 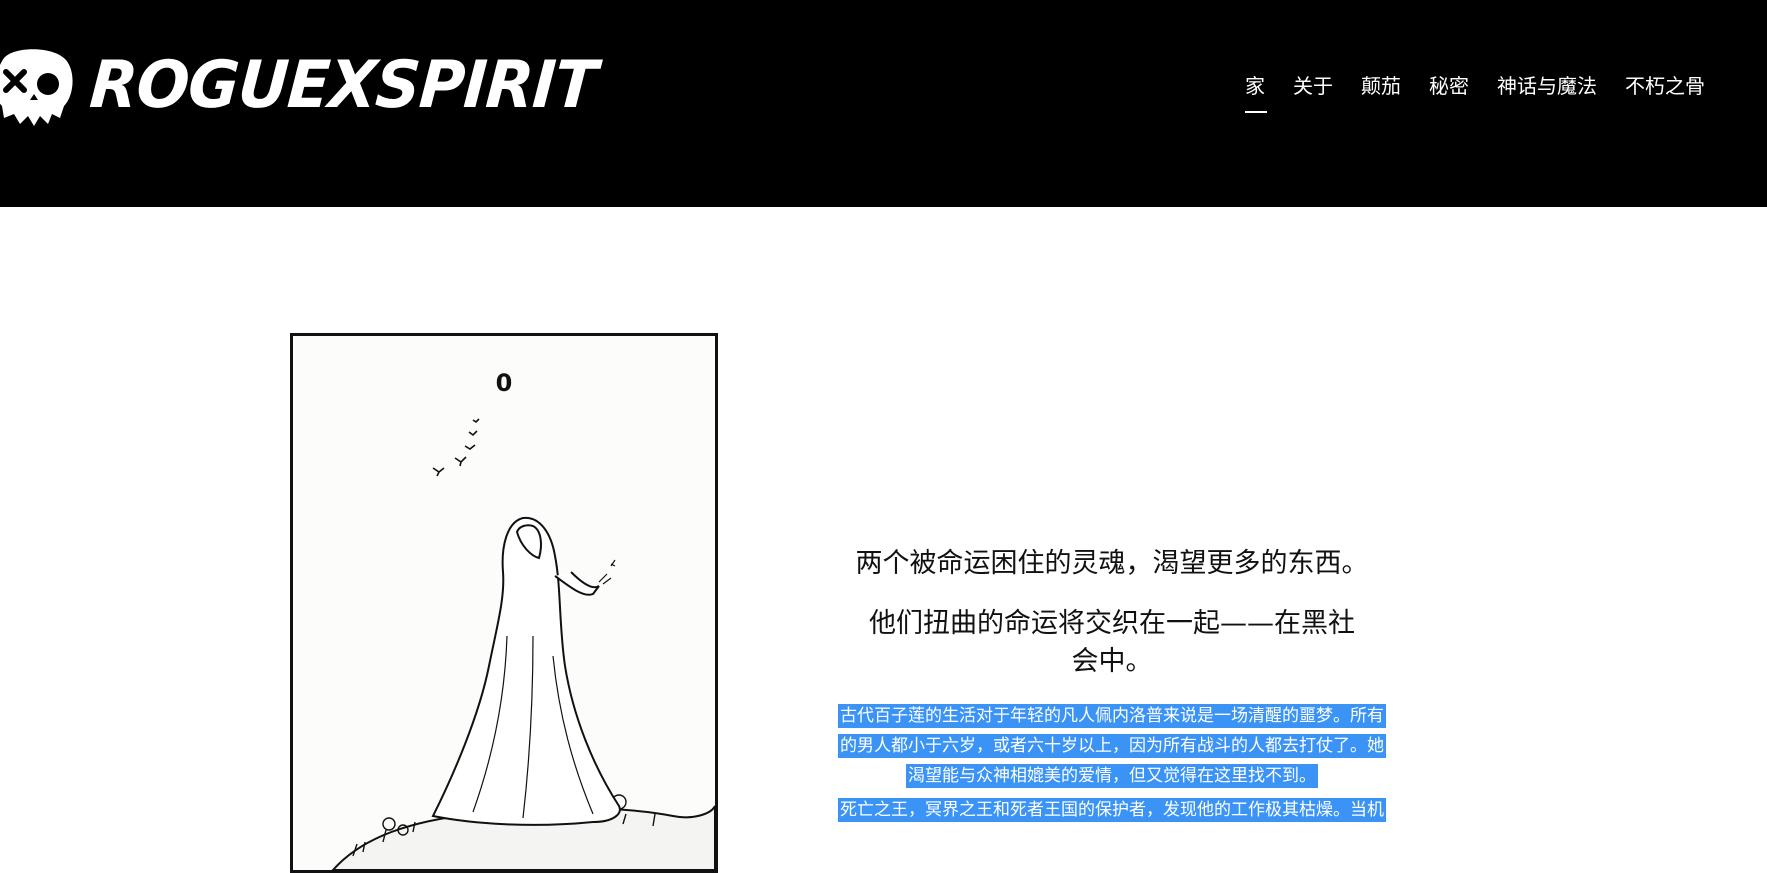 I want to click on hooded-woman-illustration, so click(x=523, y=644).